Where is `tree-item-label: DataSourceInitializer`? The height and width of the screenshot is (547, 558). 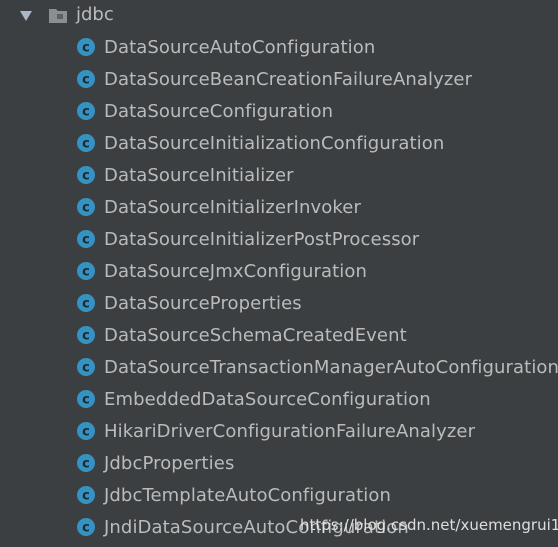
tree-item-label: DataSourceInitializer is located at coordinates (199, 175).